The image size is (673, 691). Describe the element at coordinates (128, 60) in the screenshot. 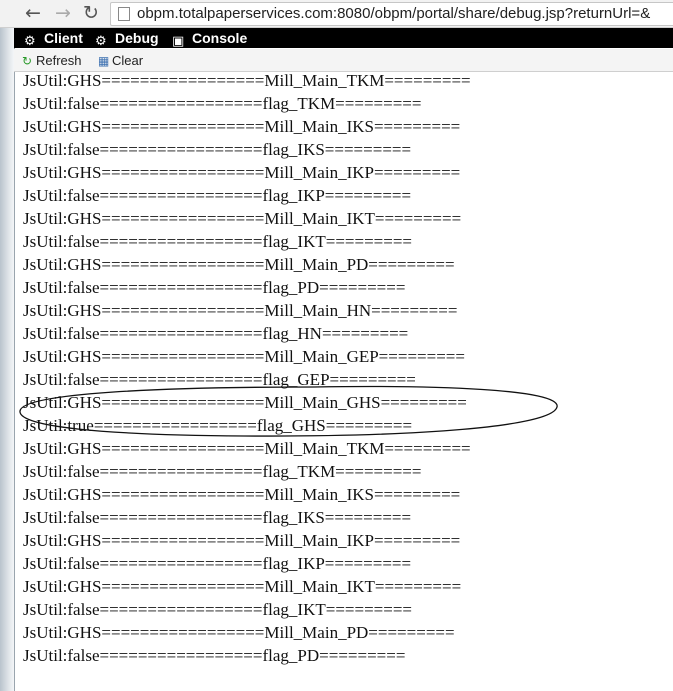

I see `clear-label: Clear` at that location.